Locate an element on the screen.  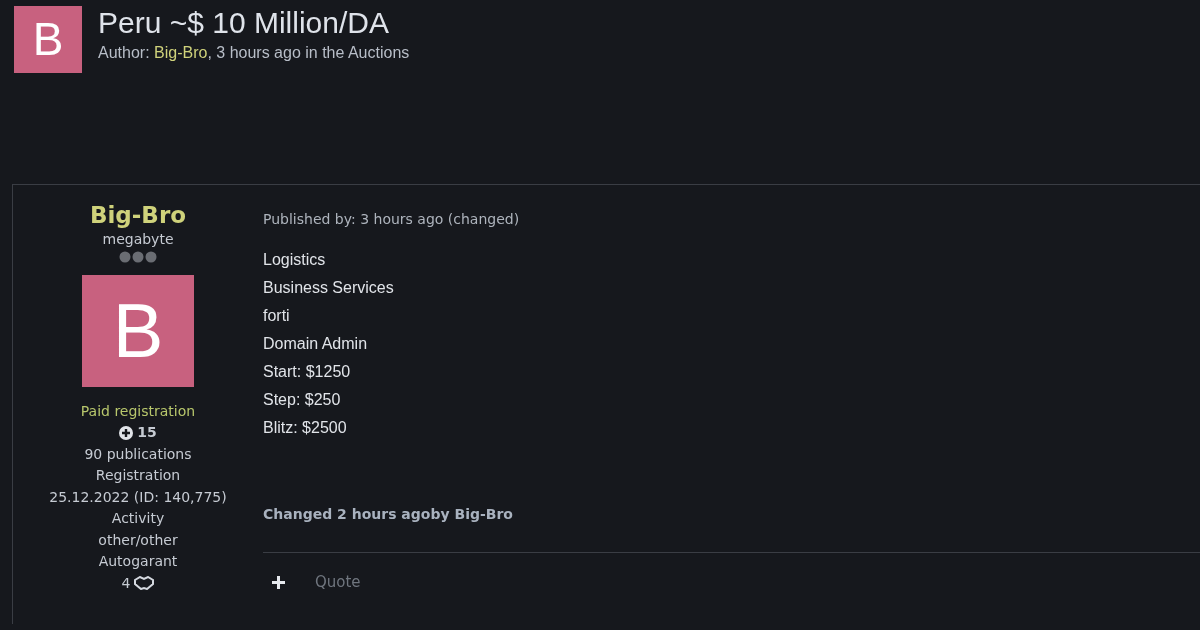
post-date: Published by: 3 hours ago (changed) is located at coordinates (392, 219).